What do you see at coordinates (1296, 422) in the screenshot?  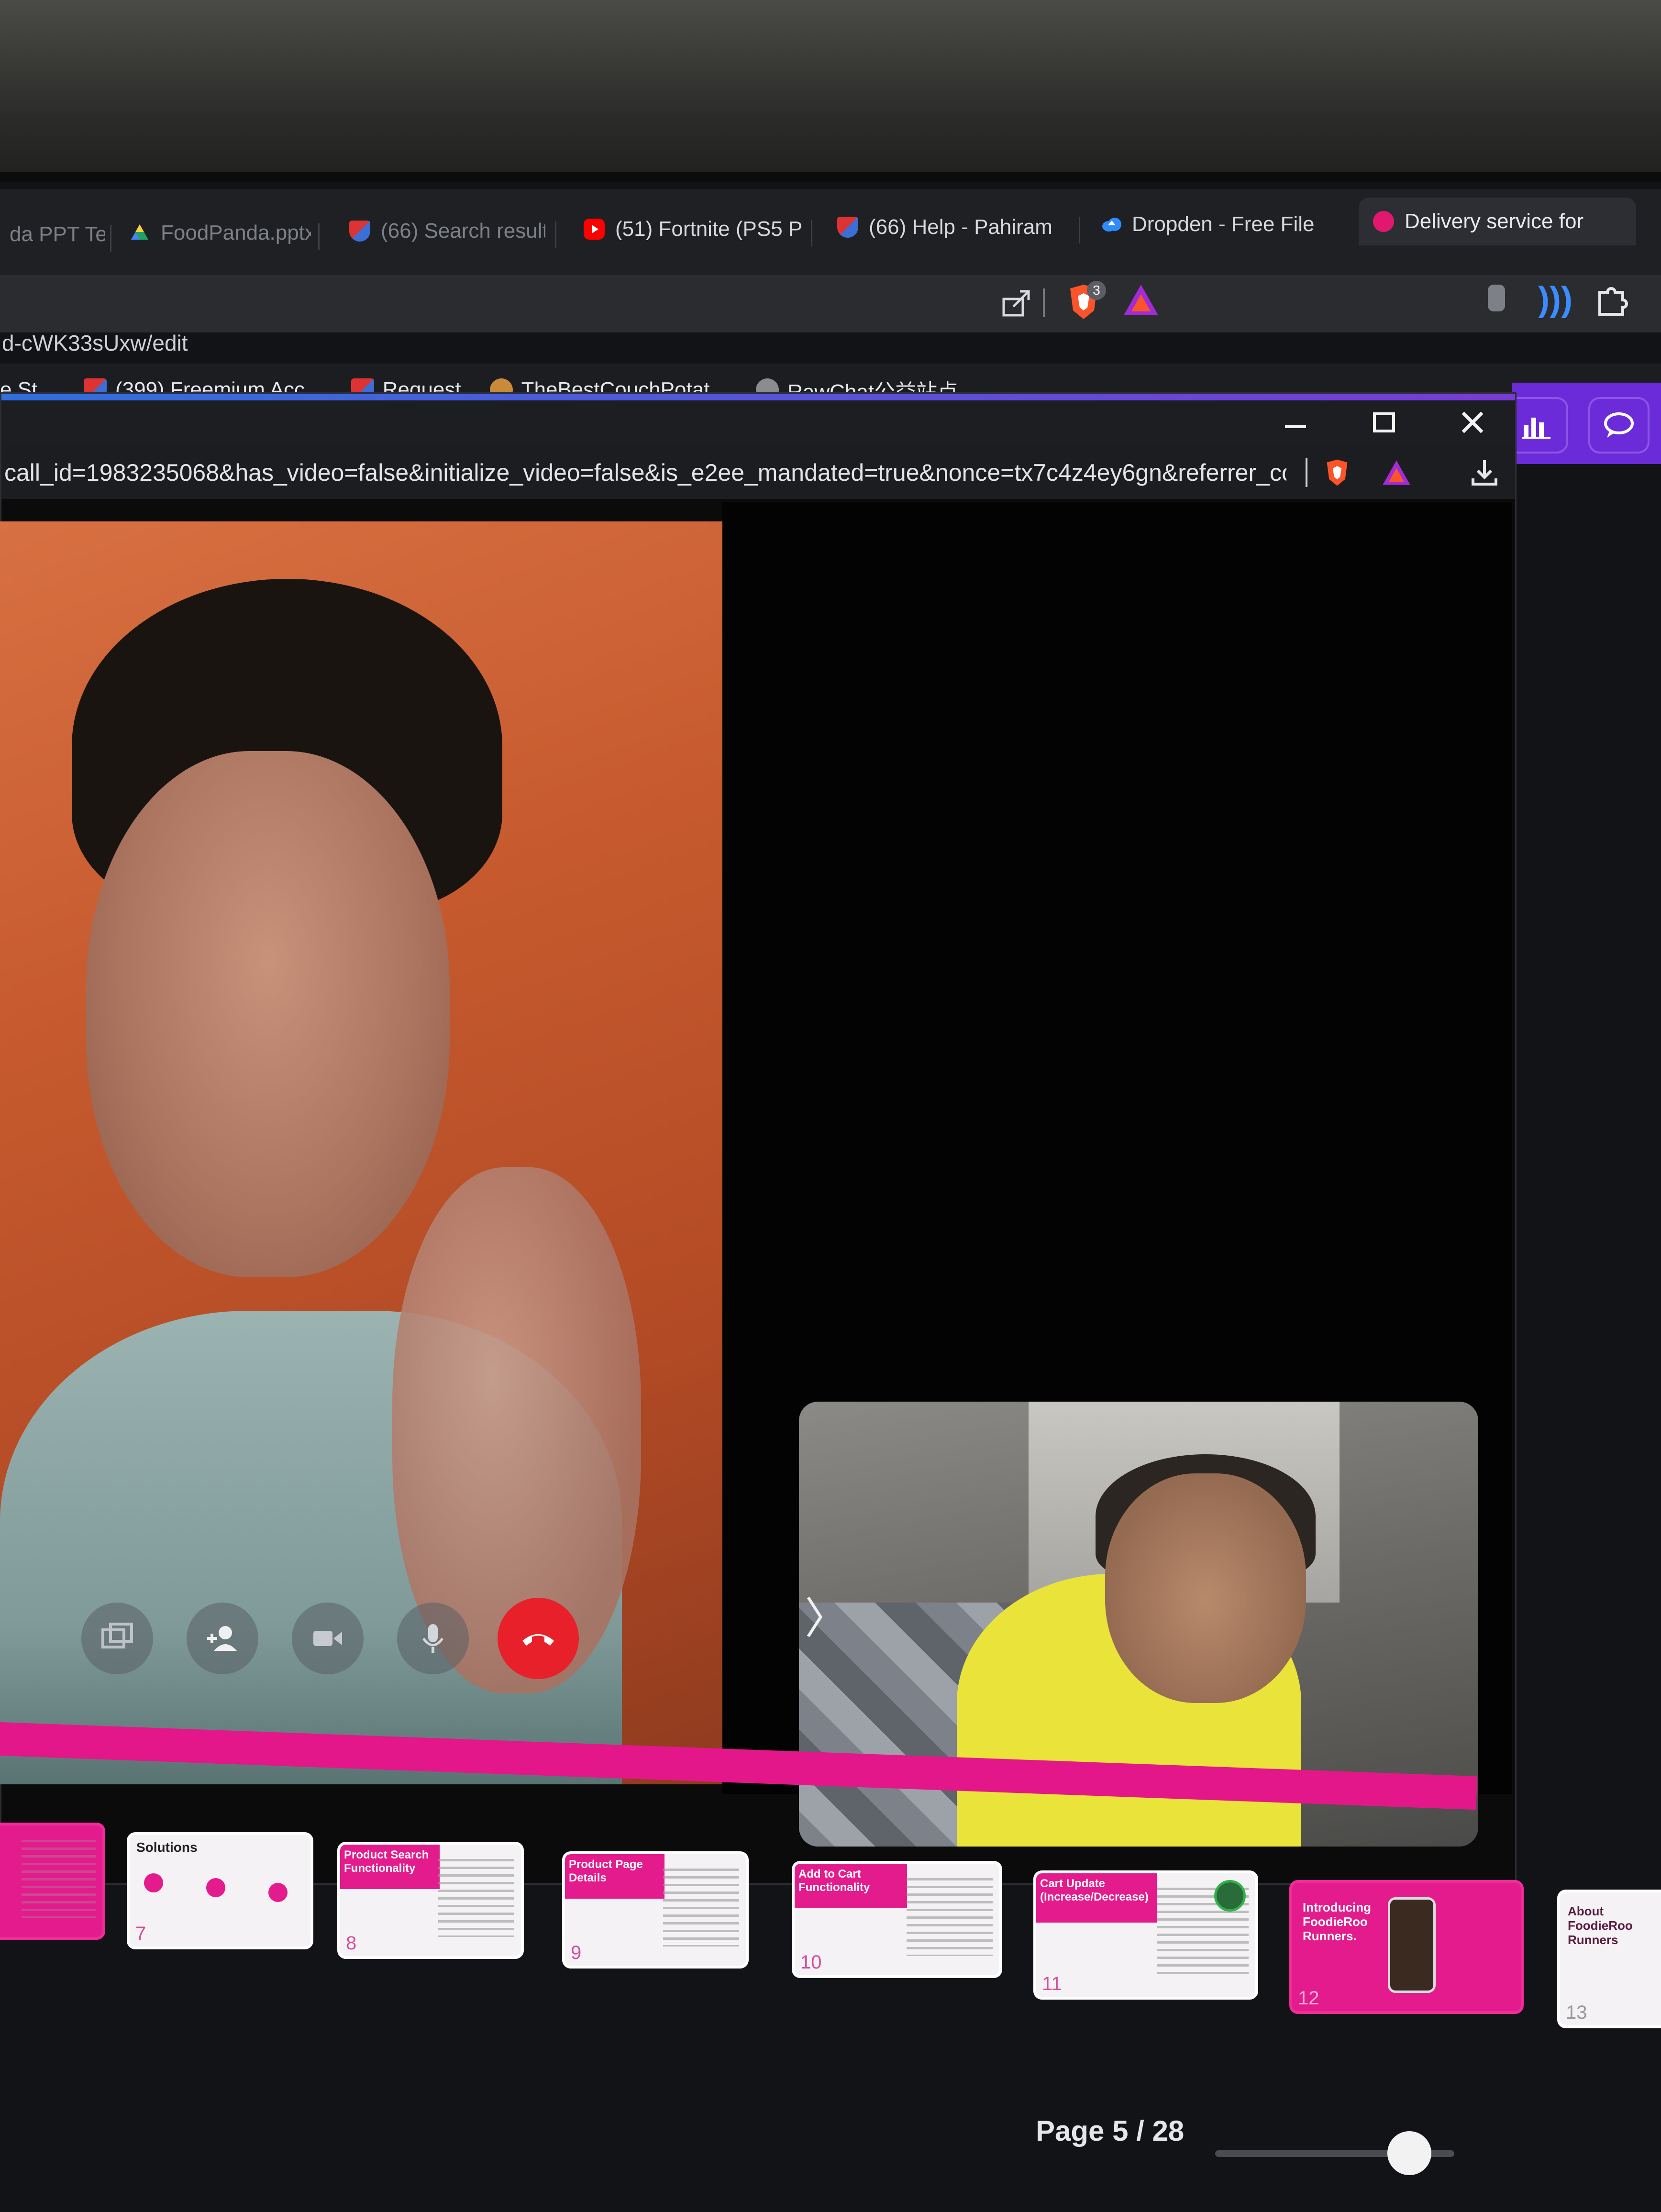 I see `minimize-button` at bounding box center [1296, 422].